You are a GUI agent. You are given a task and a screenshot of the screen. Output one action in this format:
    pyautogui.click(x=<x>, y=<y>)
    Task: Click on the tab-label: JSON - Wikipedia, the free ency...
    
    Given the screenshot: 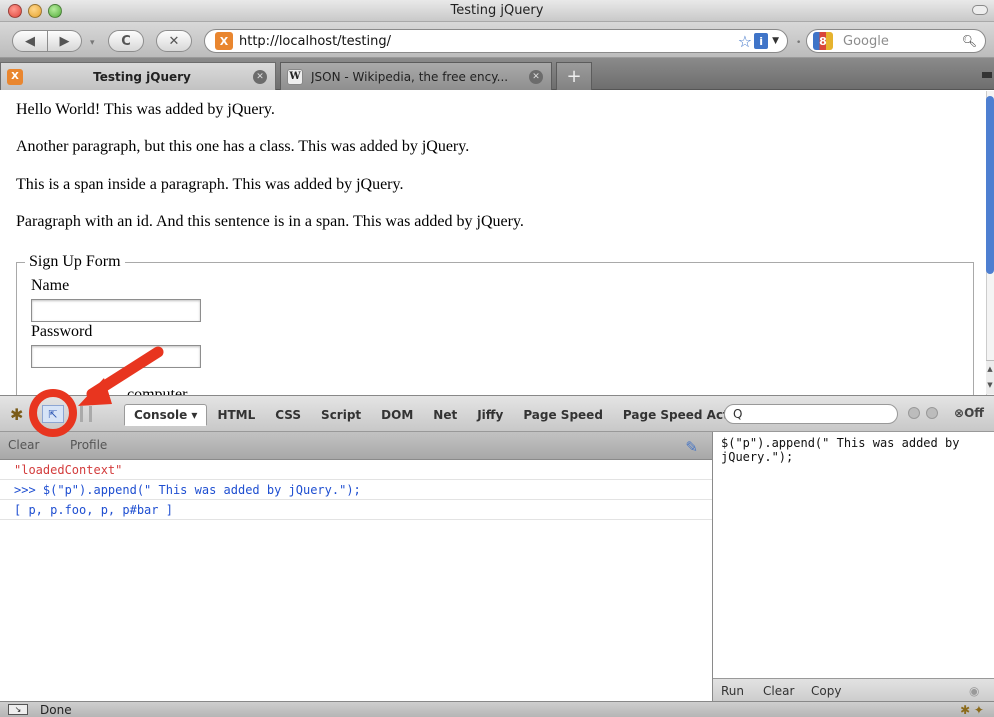 What is the action you would take?
    pyautogui.click(x=410, y=76)
    